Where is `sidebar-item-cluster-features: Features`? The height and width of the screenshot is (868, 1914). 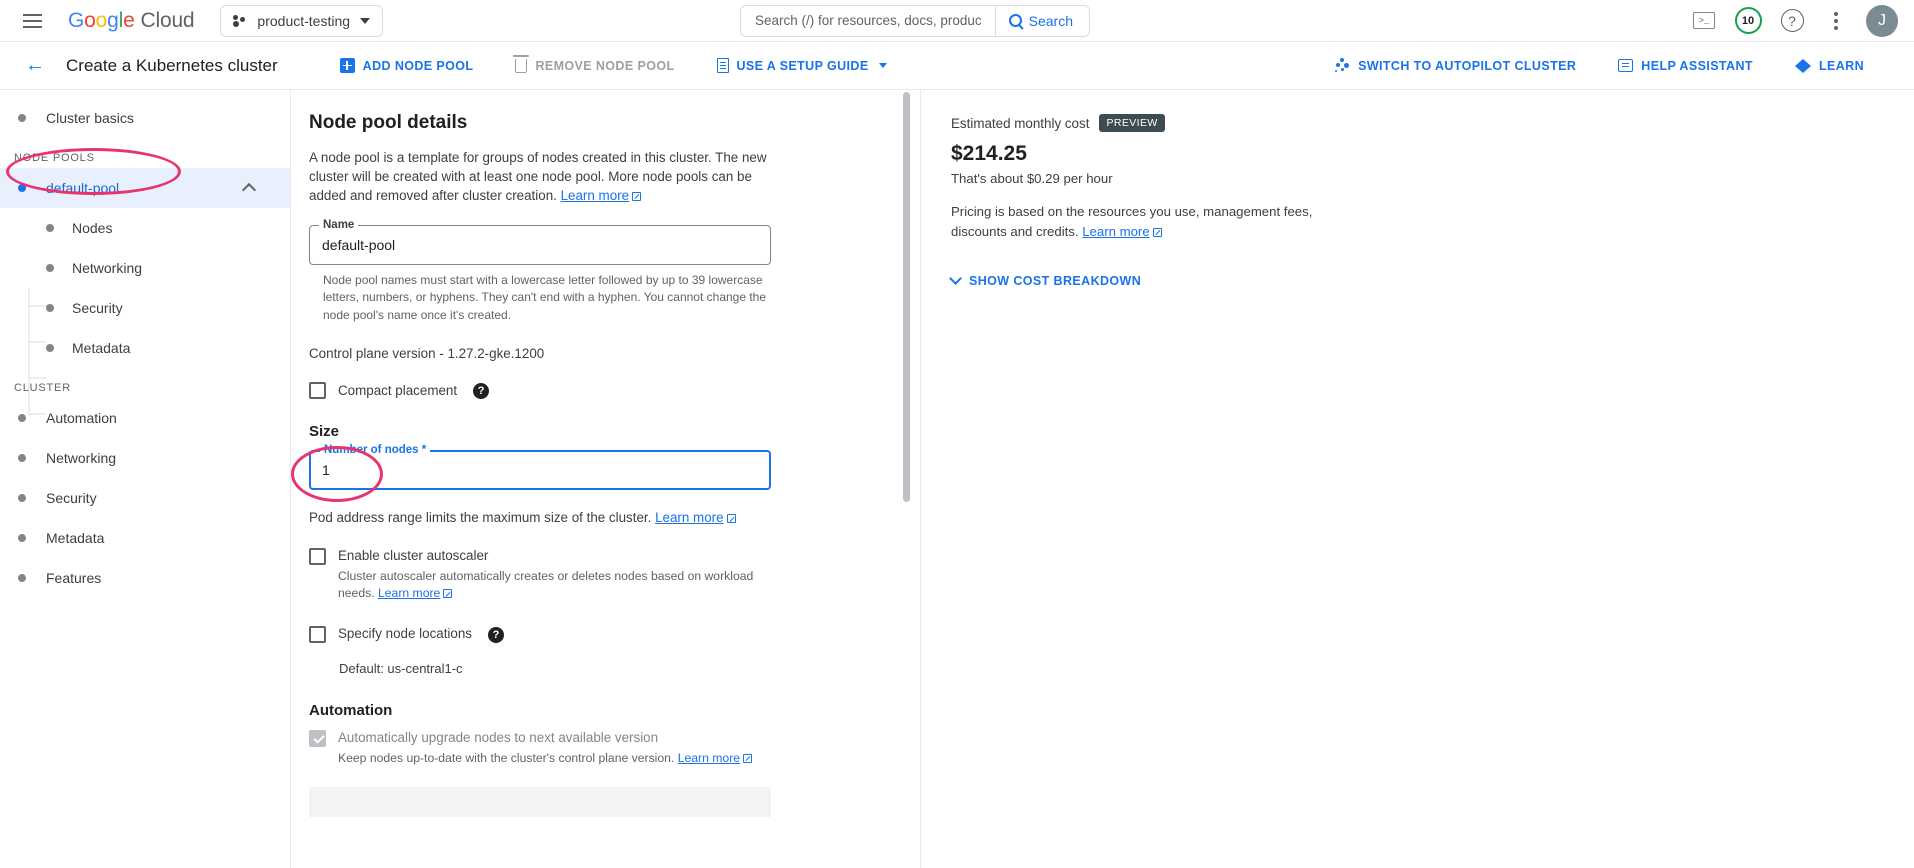
sidebar-item-cluster-features: Features is located at coordinates (145, 578).